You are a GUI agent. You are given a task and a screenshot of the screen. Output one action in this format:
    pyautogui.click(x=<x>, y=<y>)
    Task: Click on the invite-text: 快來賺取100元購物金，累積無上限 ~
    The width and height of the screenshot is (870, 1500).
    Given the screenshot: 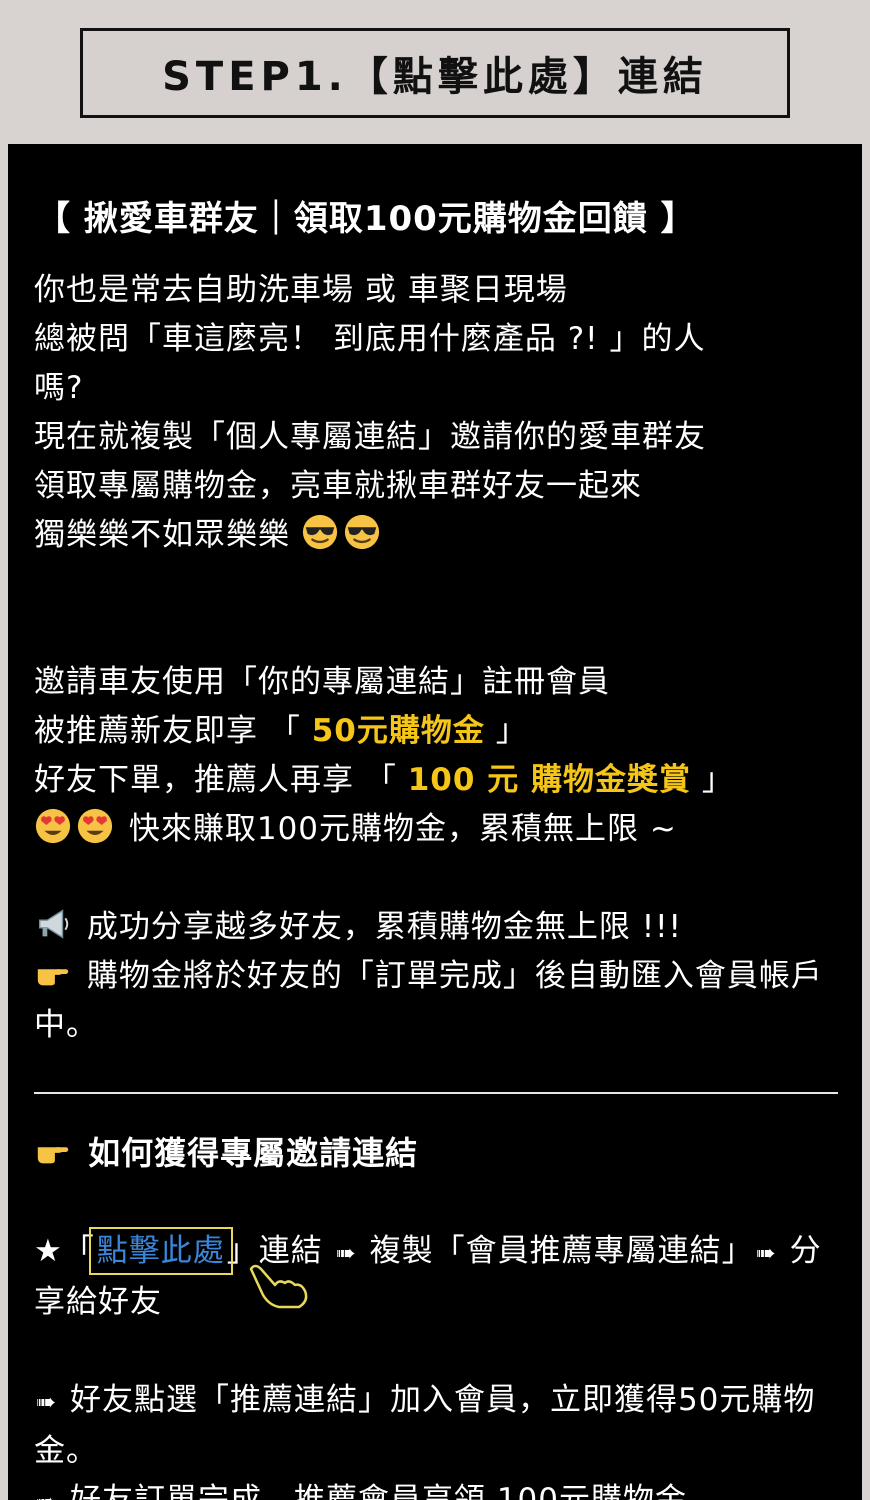 What is the action you would take?
    pyautogui.click(x=397, y=829)
    